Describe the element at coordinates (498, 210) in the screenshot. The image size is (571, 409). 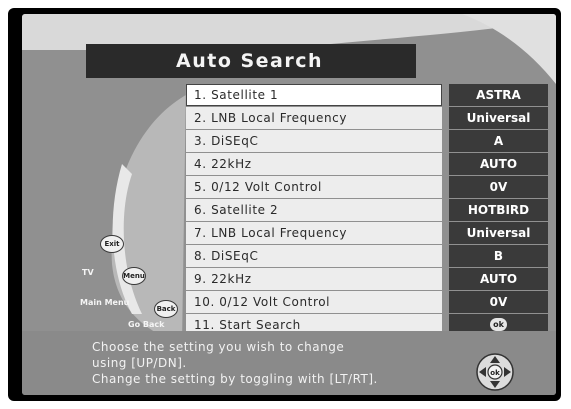
I see `menu-row-value: HOTBIRD` at that location.